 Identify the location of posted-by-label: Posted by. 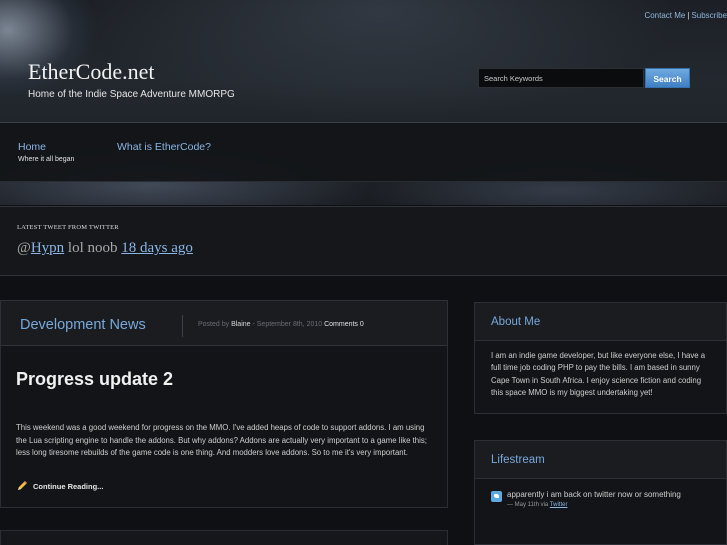
(215, 324).